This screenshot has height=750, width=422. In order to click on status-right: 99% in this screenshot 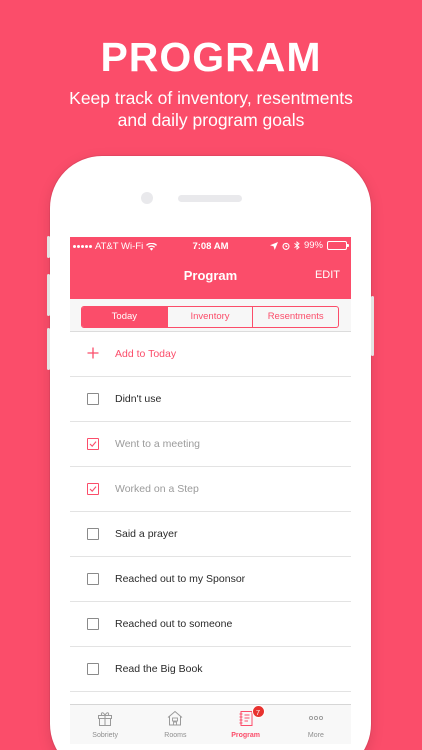, I will do `click(309, 245)`.